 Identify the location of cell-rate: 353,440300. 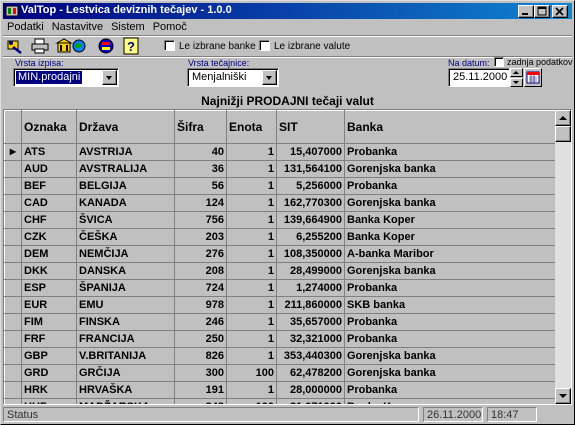
(310, 356).